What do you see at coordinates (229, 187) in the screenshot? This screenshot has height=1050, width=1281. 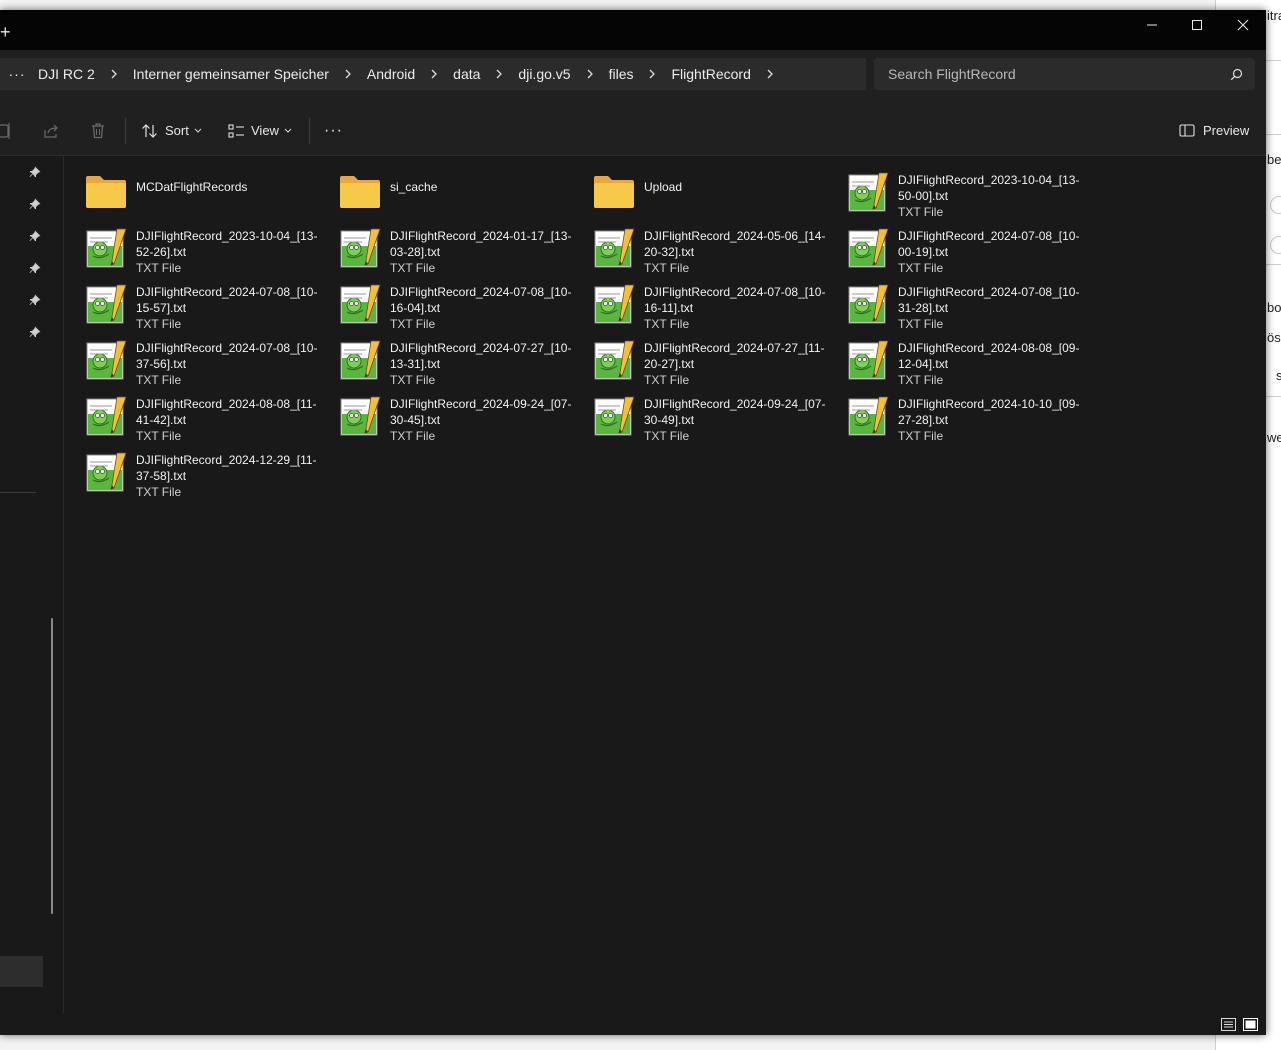 I see `file-label: MCDatFlightRecords` at bounding box center [229, 187].